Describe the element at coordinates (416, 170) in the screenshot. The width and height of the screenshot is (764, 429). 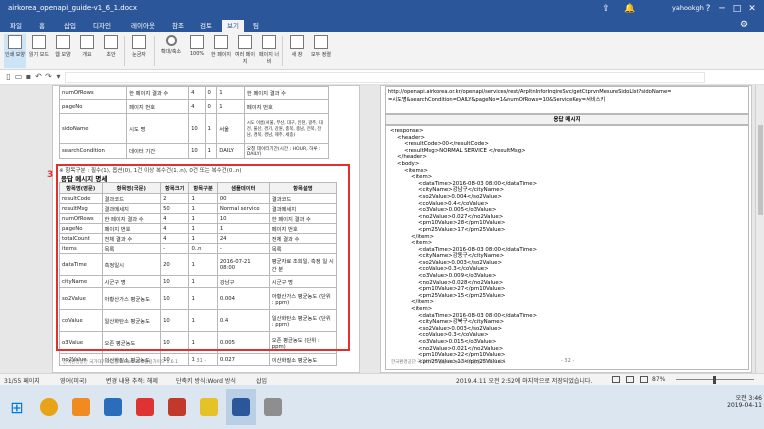
I see `xml-line: <items>` at that location.